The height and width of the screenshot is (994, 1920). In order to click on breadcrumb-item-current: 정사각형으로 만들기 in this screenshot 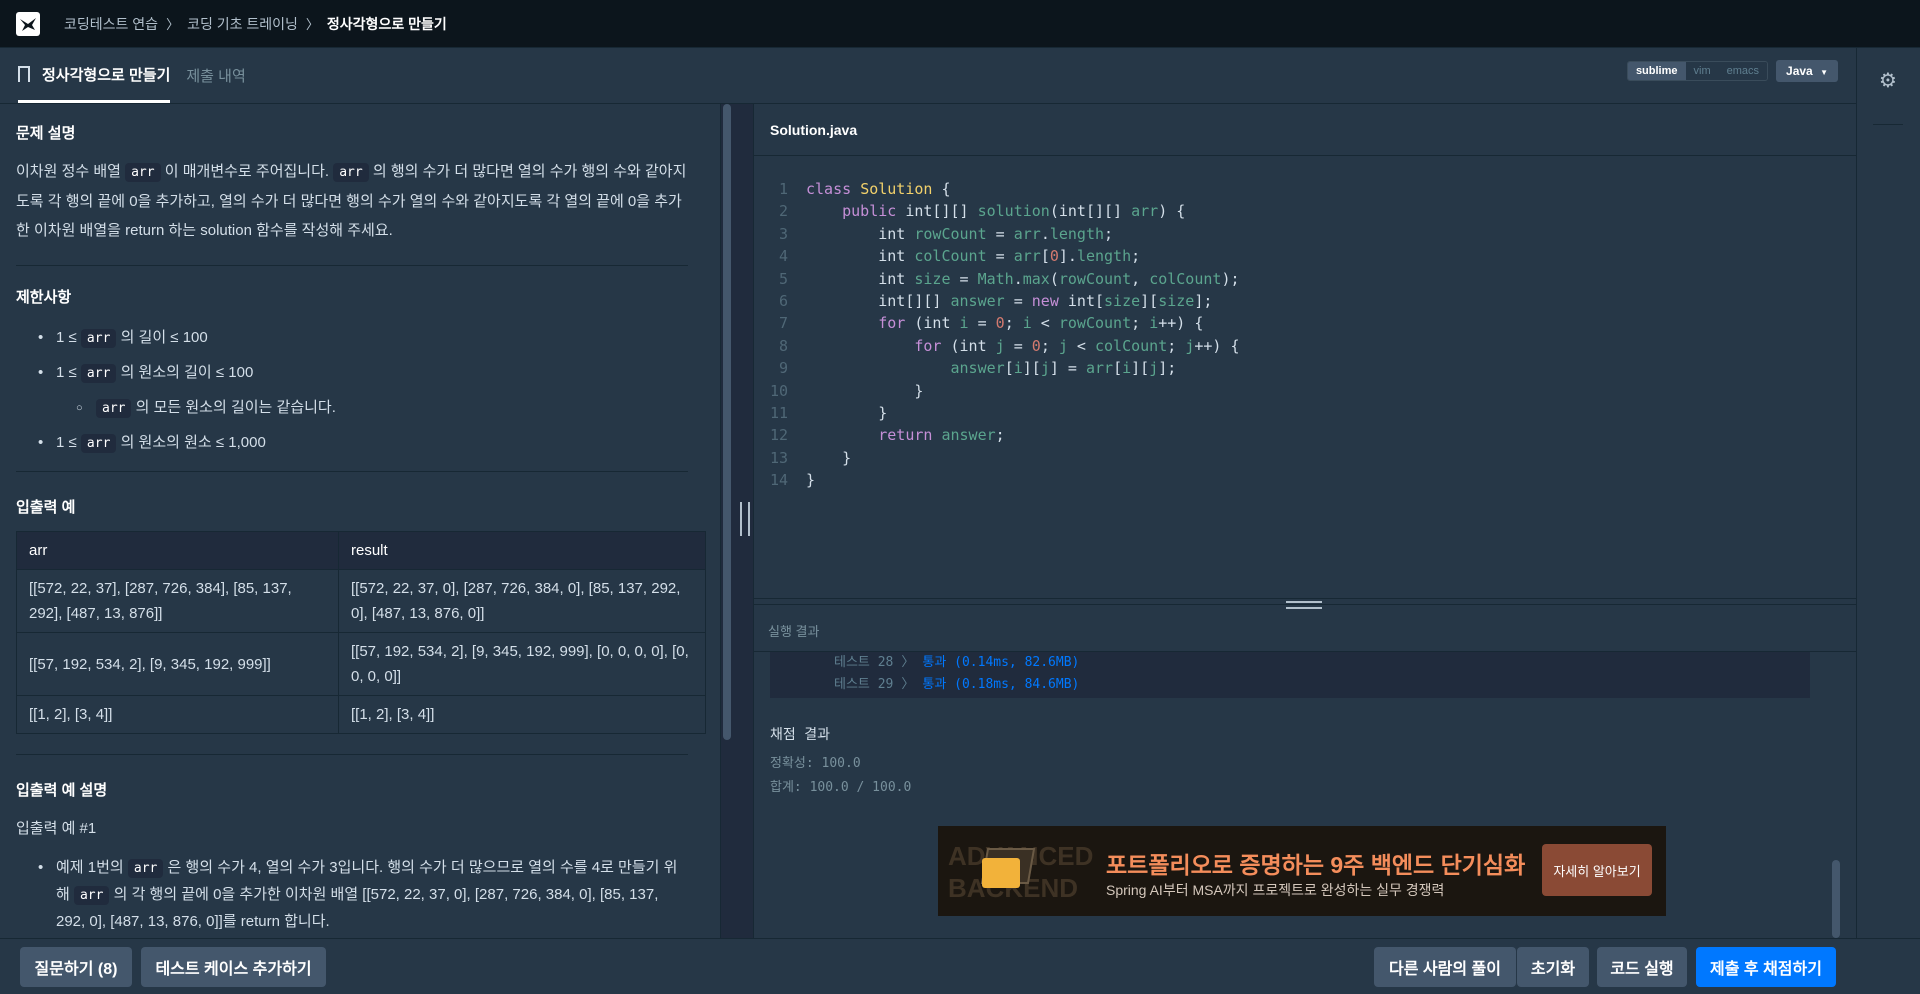, I will do `click(386, 23)`.